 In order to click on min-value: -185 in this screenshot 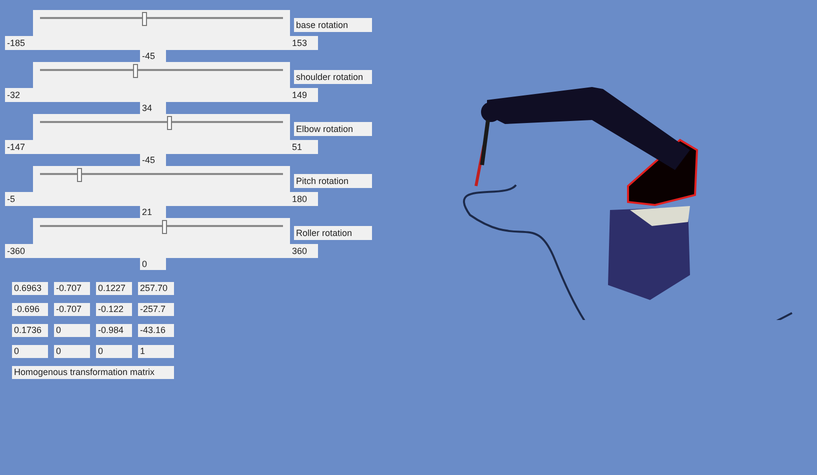, I will do `click(147, 43)`.